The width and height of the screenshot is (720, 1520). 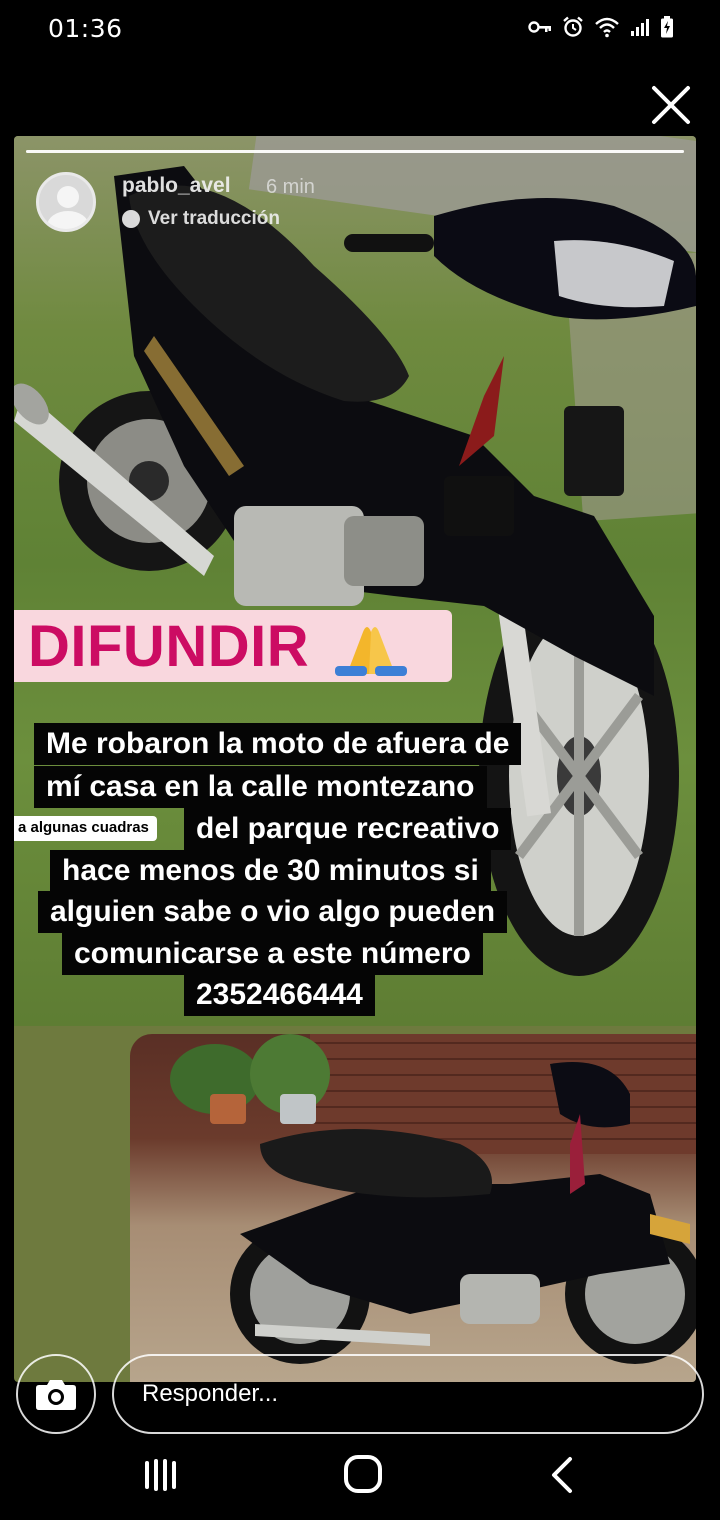 What do you see at coordinates (573, 26) in the screenshot?
I see `alarm-icon` at bounding box center [573, 26].